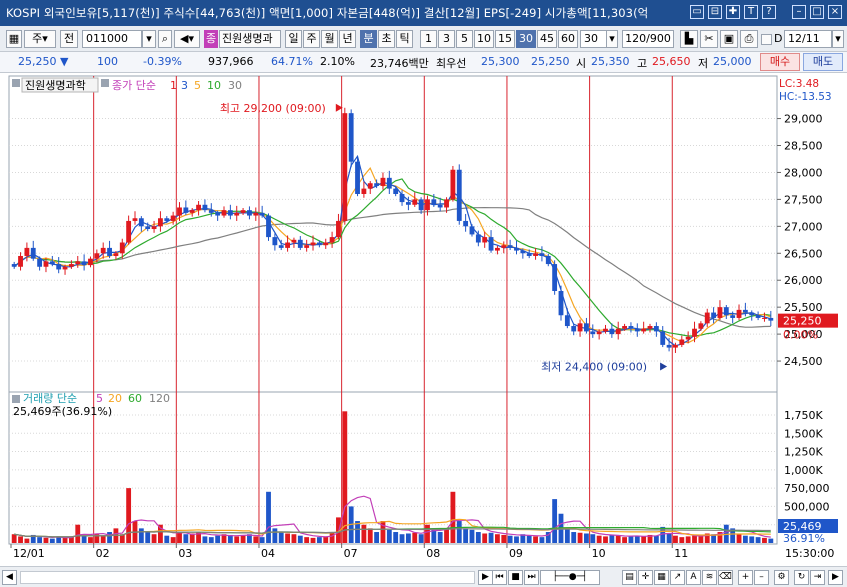  What do you see at coordinates (404, 39) in the screenshot?
I see `period-tick: 틱` at bounding box center [404, 39].